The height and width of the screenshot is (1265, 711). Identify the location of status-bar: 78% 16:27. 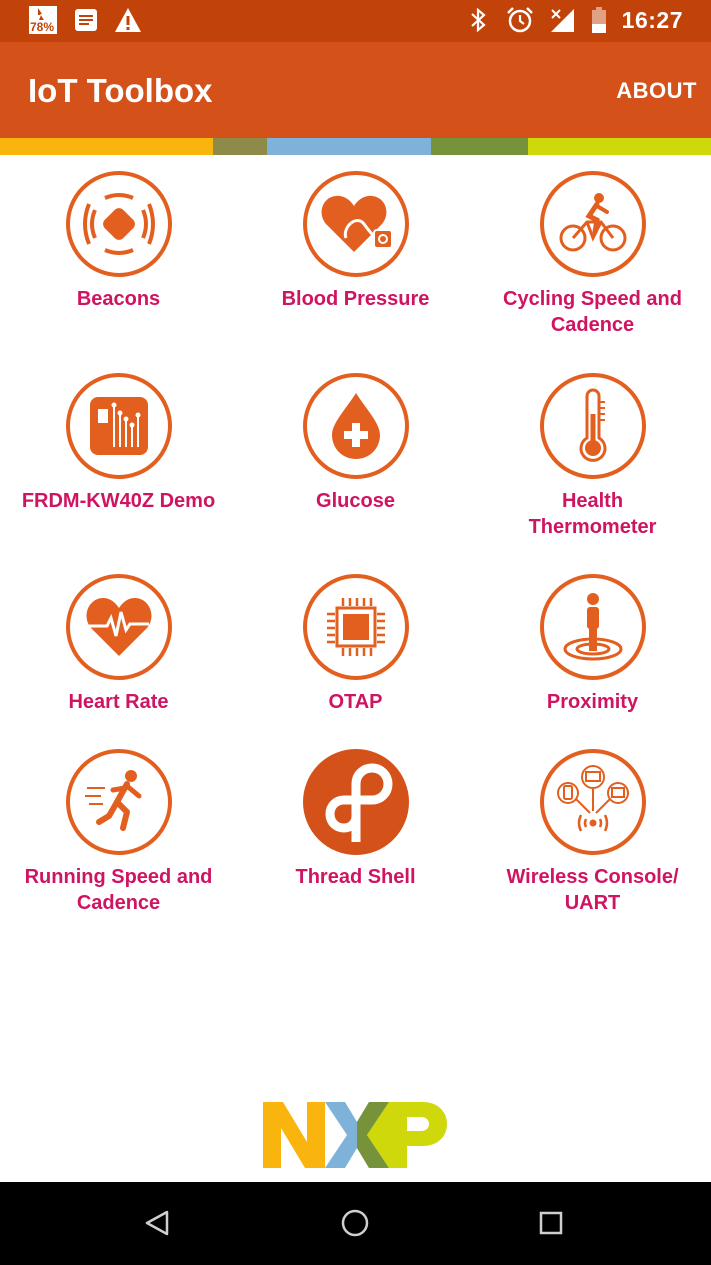
(355, 21).